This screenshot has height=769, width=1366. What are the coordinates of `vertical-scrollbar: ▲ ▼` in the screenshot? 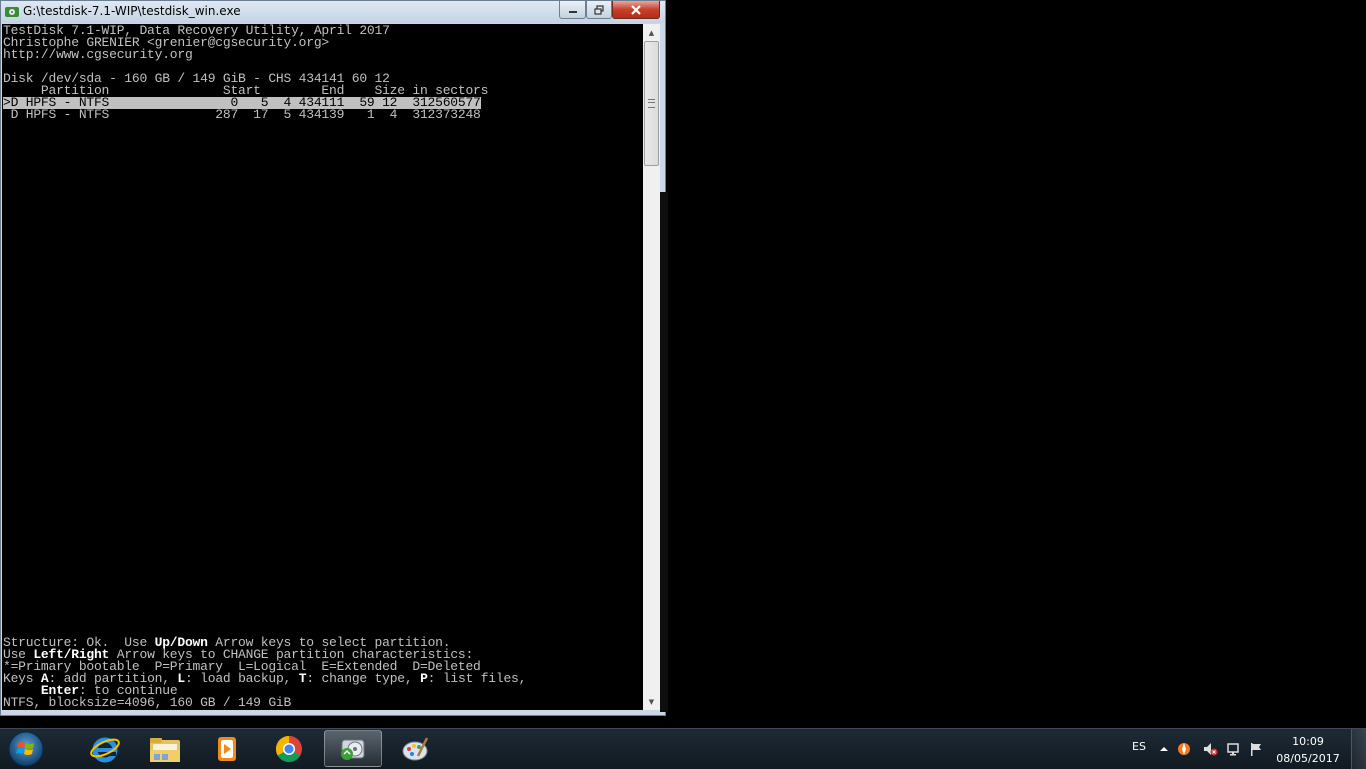 It's located at (651, 367).